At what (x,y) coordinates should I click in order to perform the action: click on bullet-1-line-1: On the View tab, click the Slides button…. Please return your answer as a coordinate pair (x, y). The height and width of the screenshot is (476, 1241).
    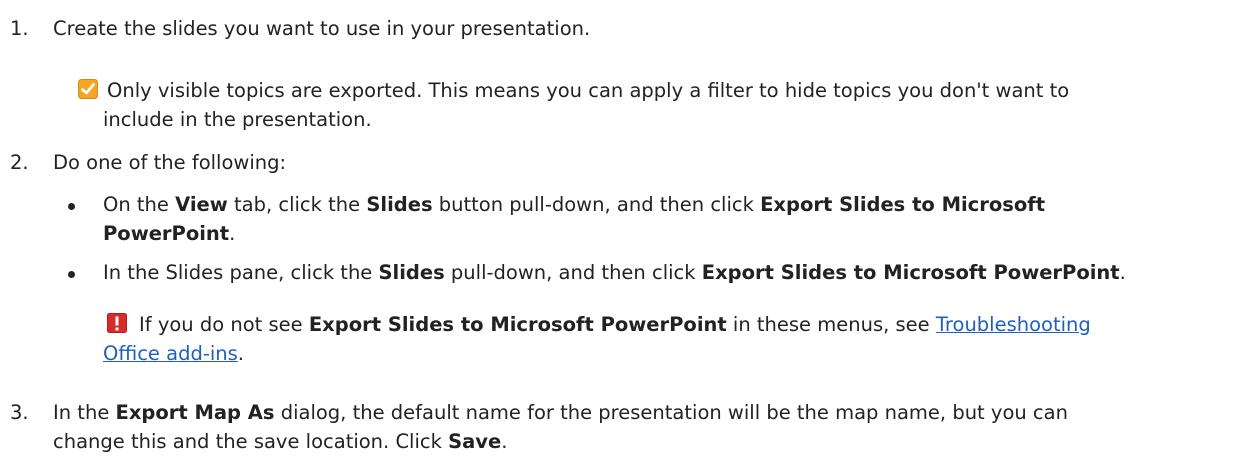
    Looking at the image, I should click on (574, 204).